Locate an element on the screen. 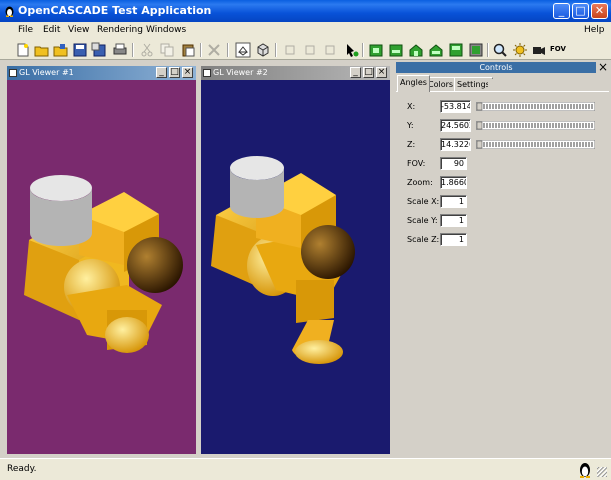  pan-icon is located at coordinates (310, 50).